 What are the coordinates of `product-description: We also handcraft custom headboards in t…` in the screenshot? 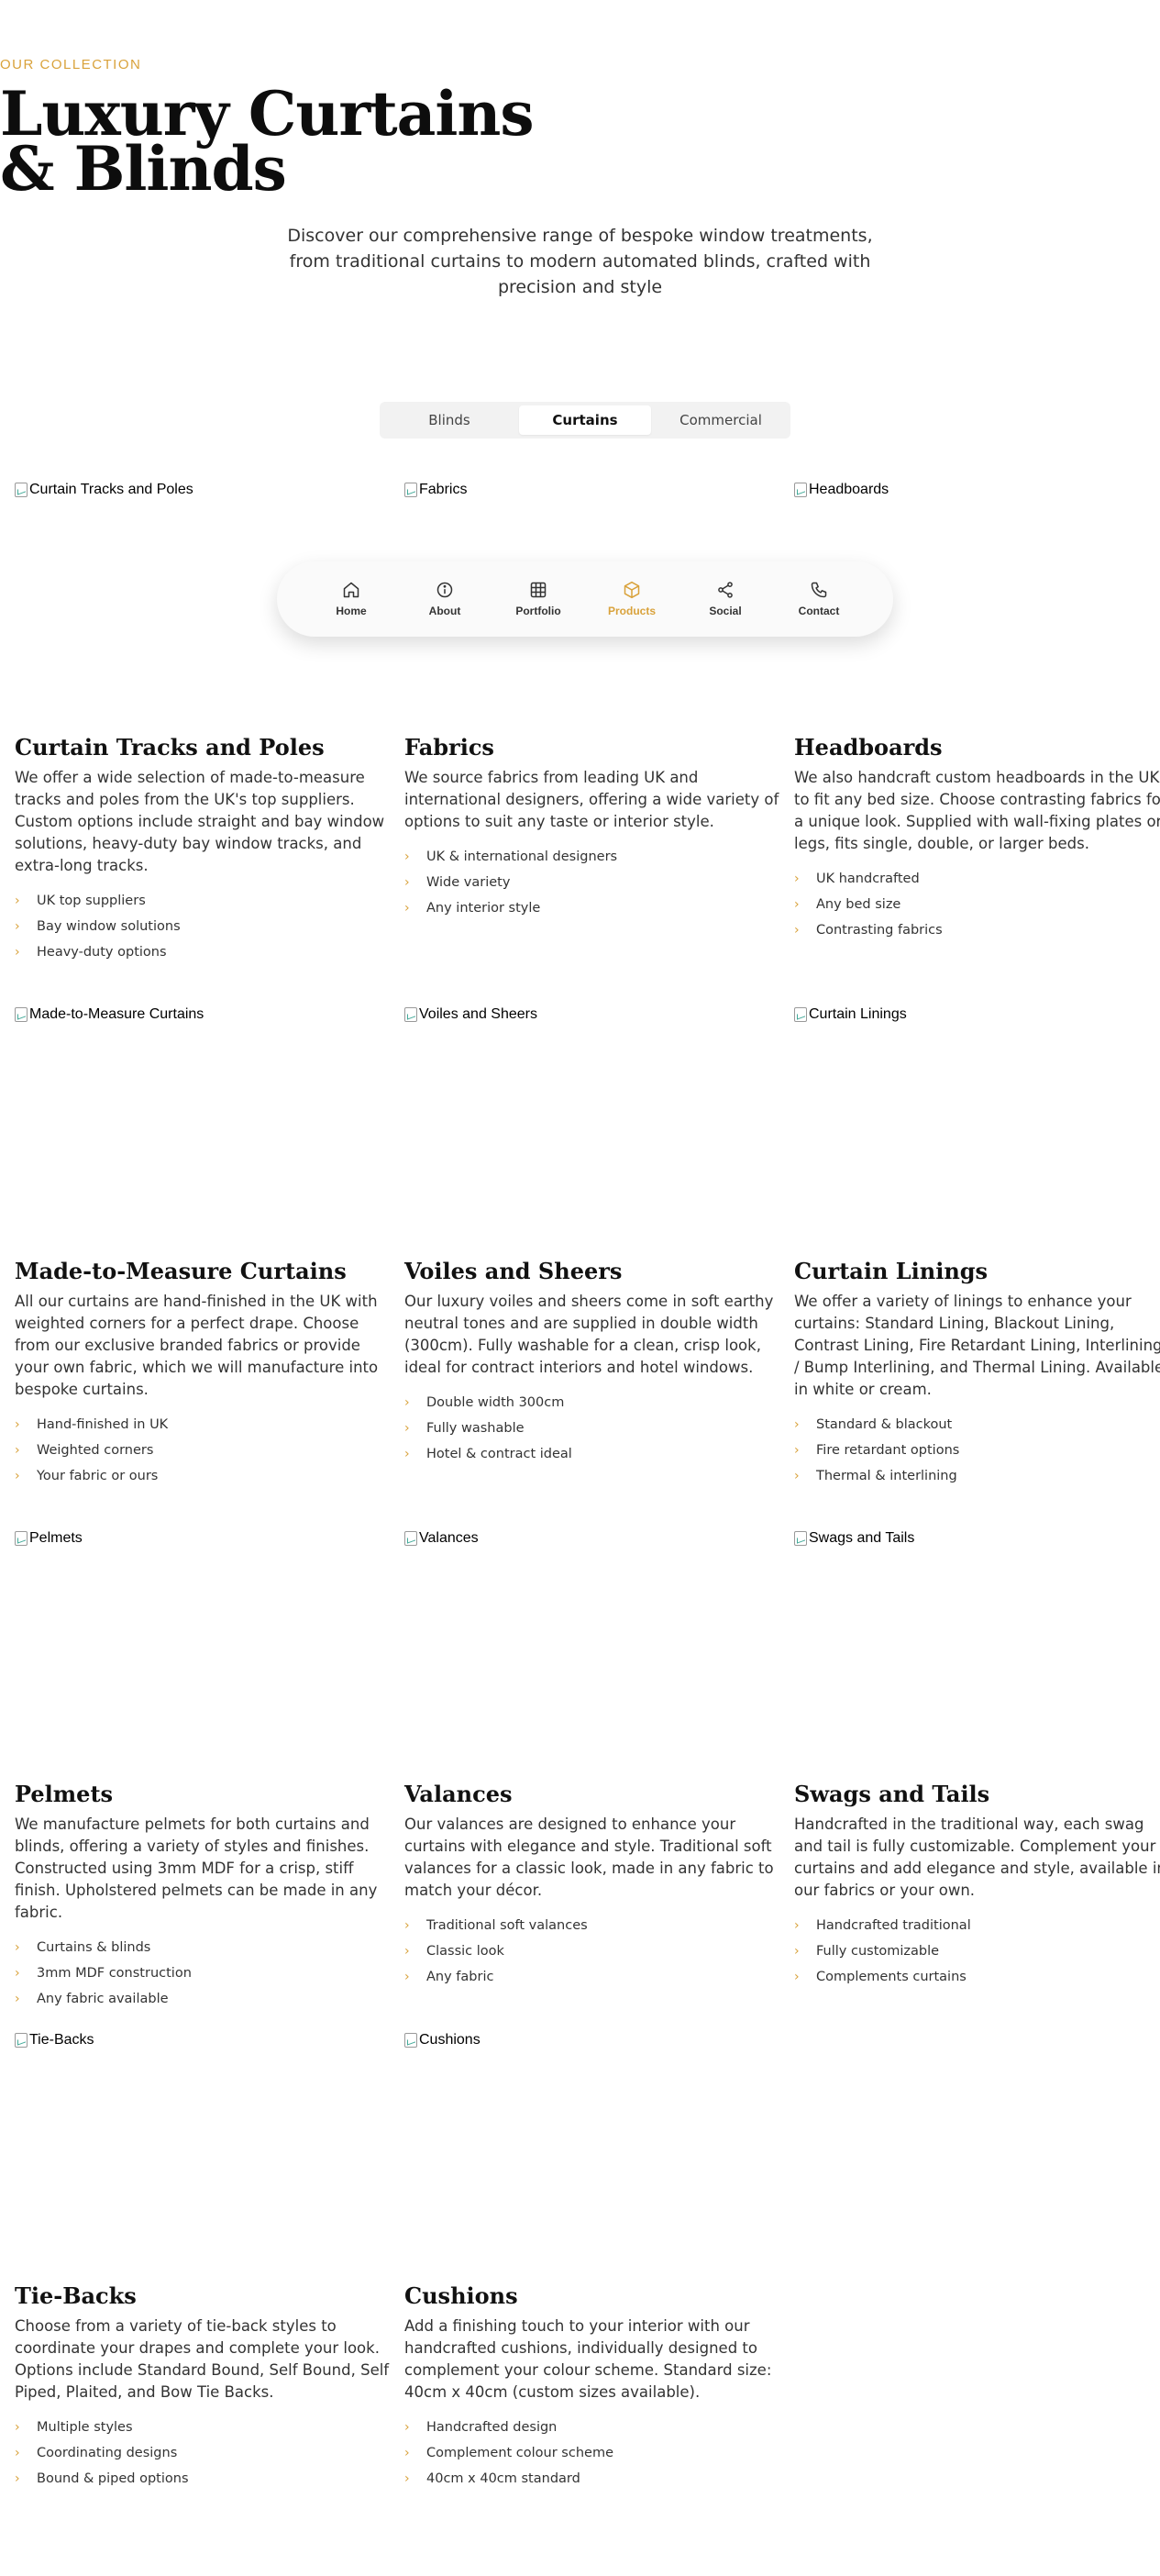 It's located at (977, 810).